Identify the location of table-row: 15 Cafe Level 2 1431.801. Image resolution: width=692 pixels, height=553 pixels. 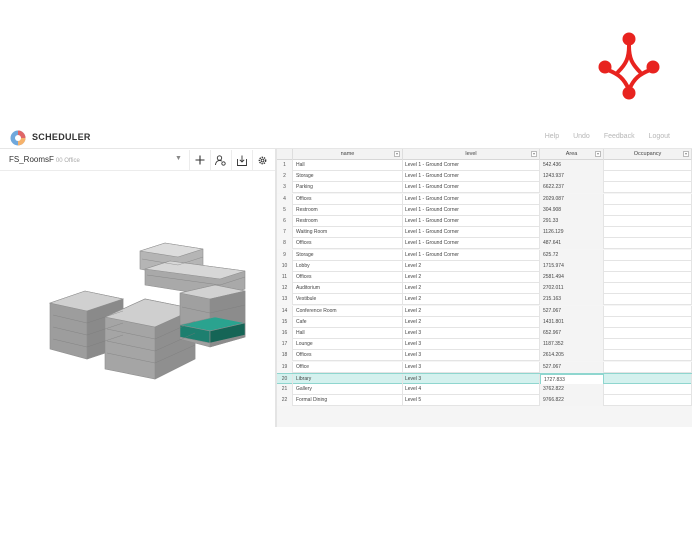
(484, 322).